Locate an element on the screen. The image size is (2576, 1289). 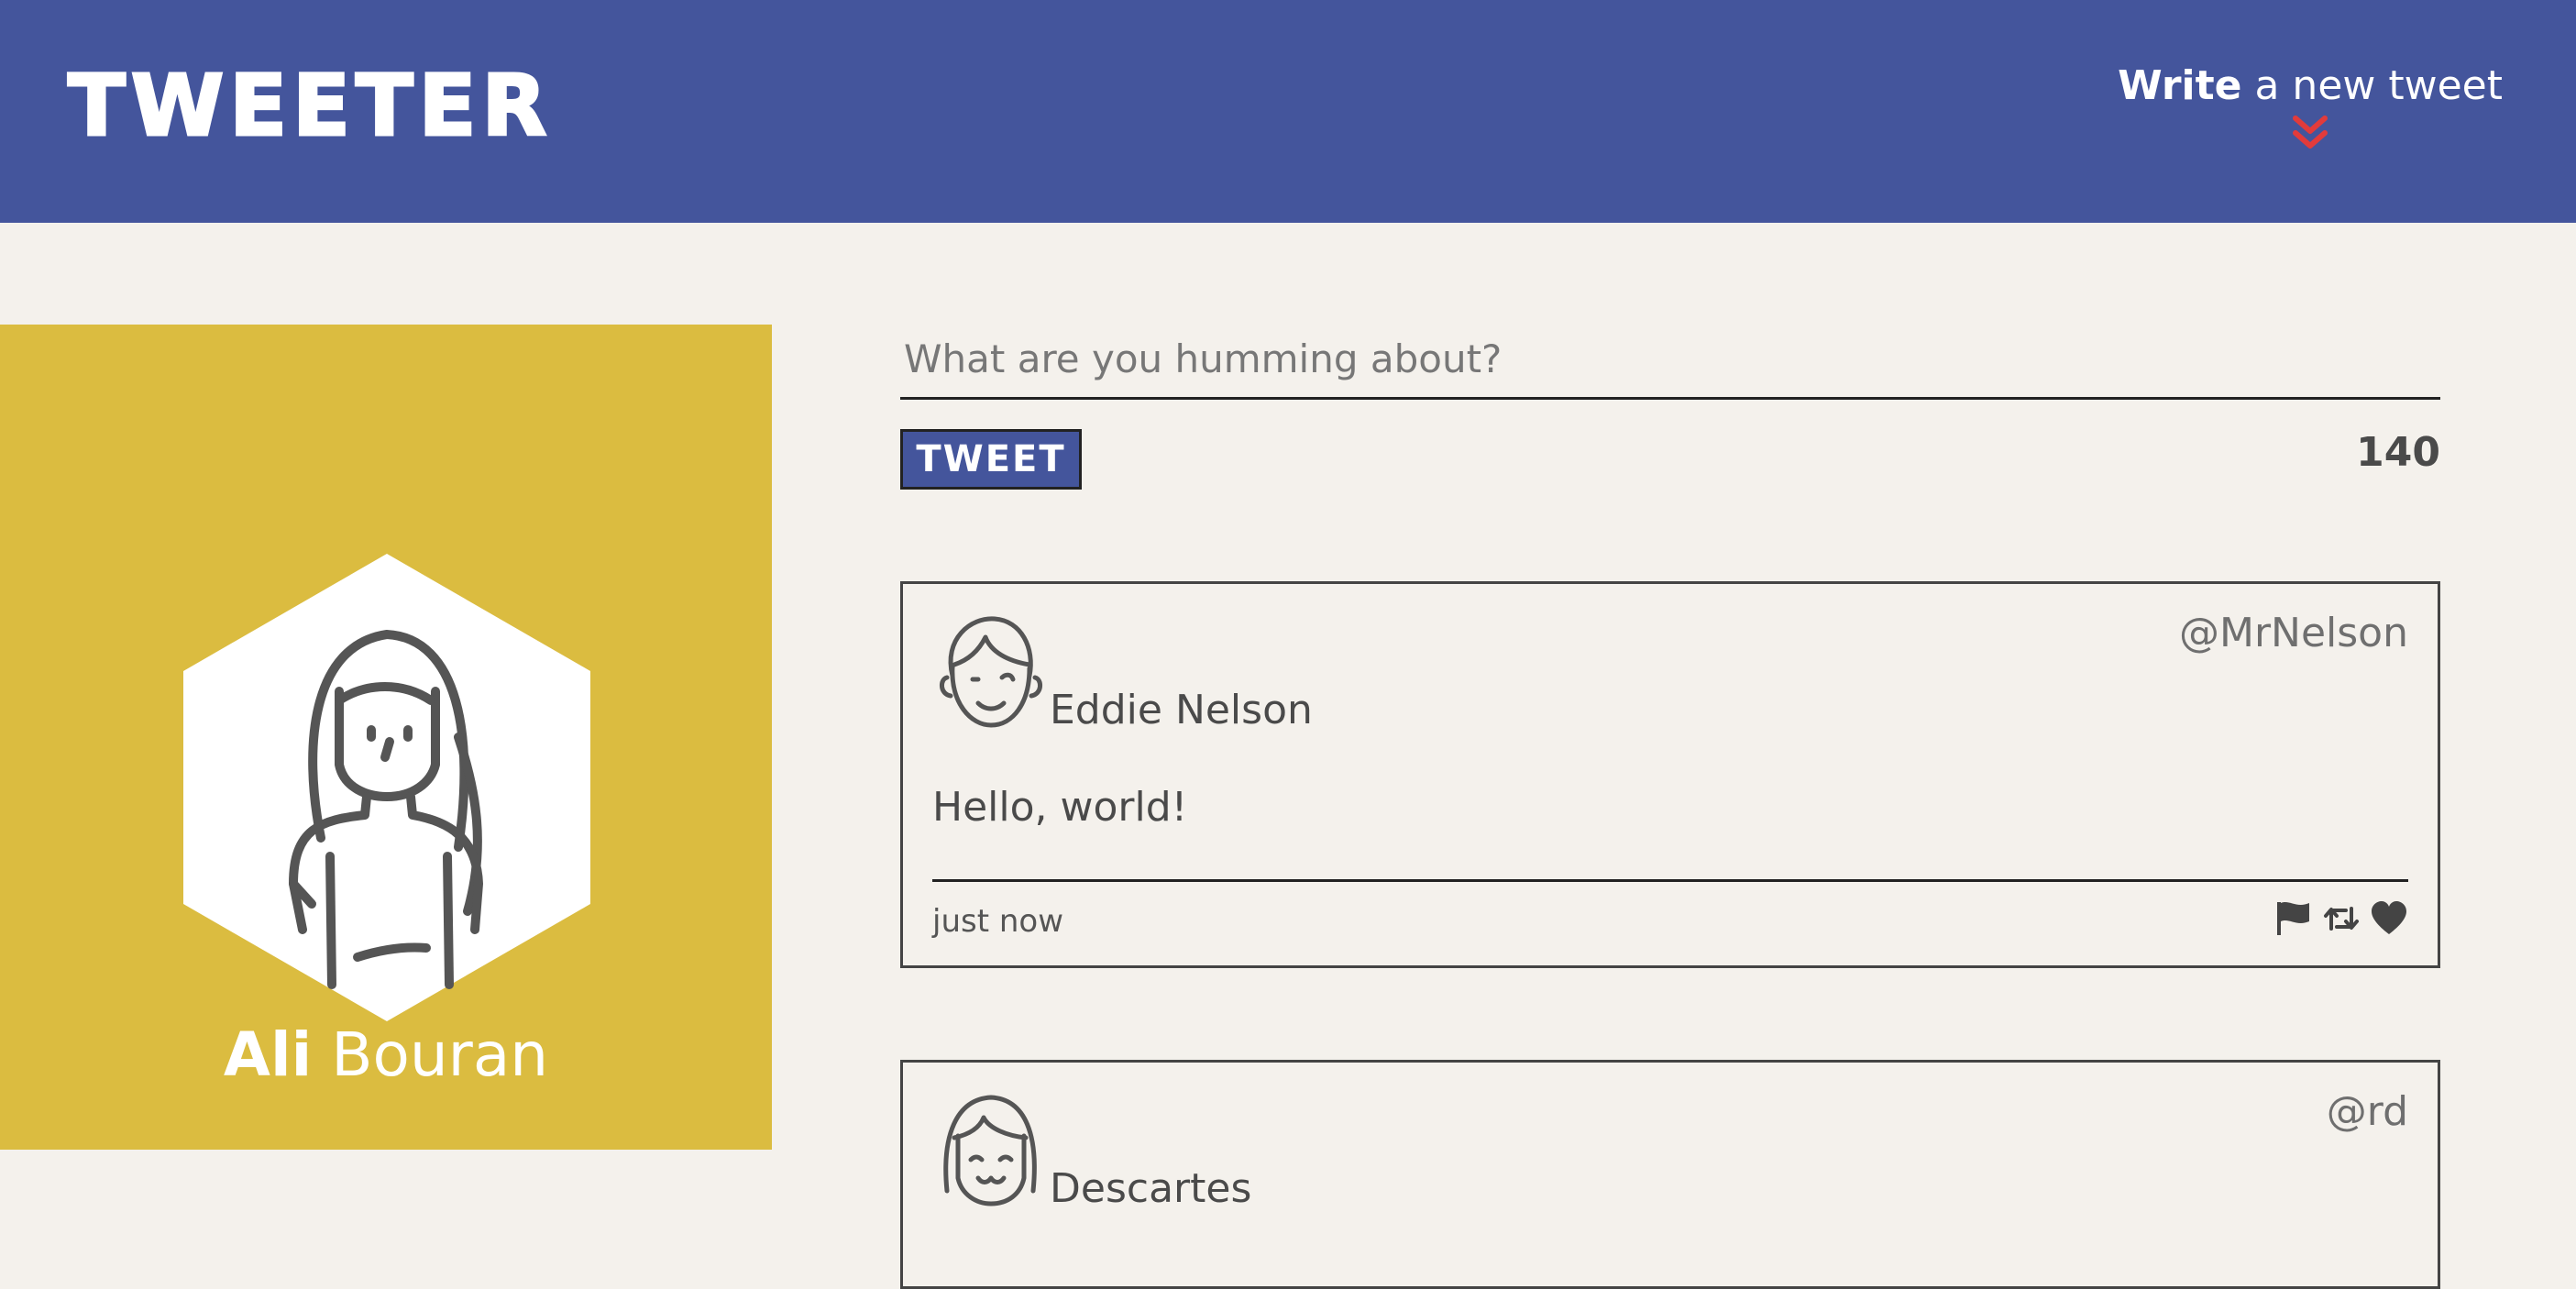
tweet-content: Hello, world! is located at coordinates (1060, 807).